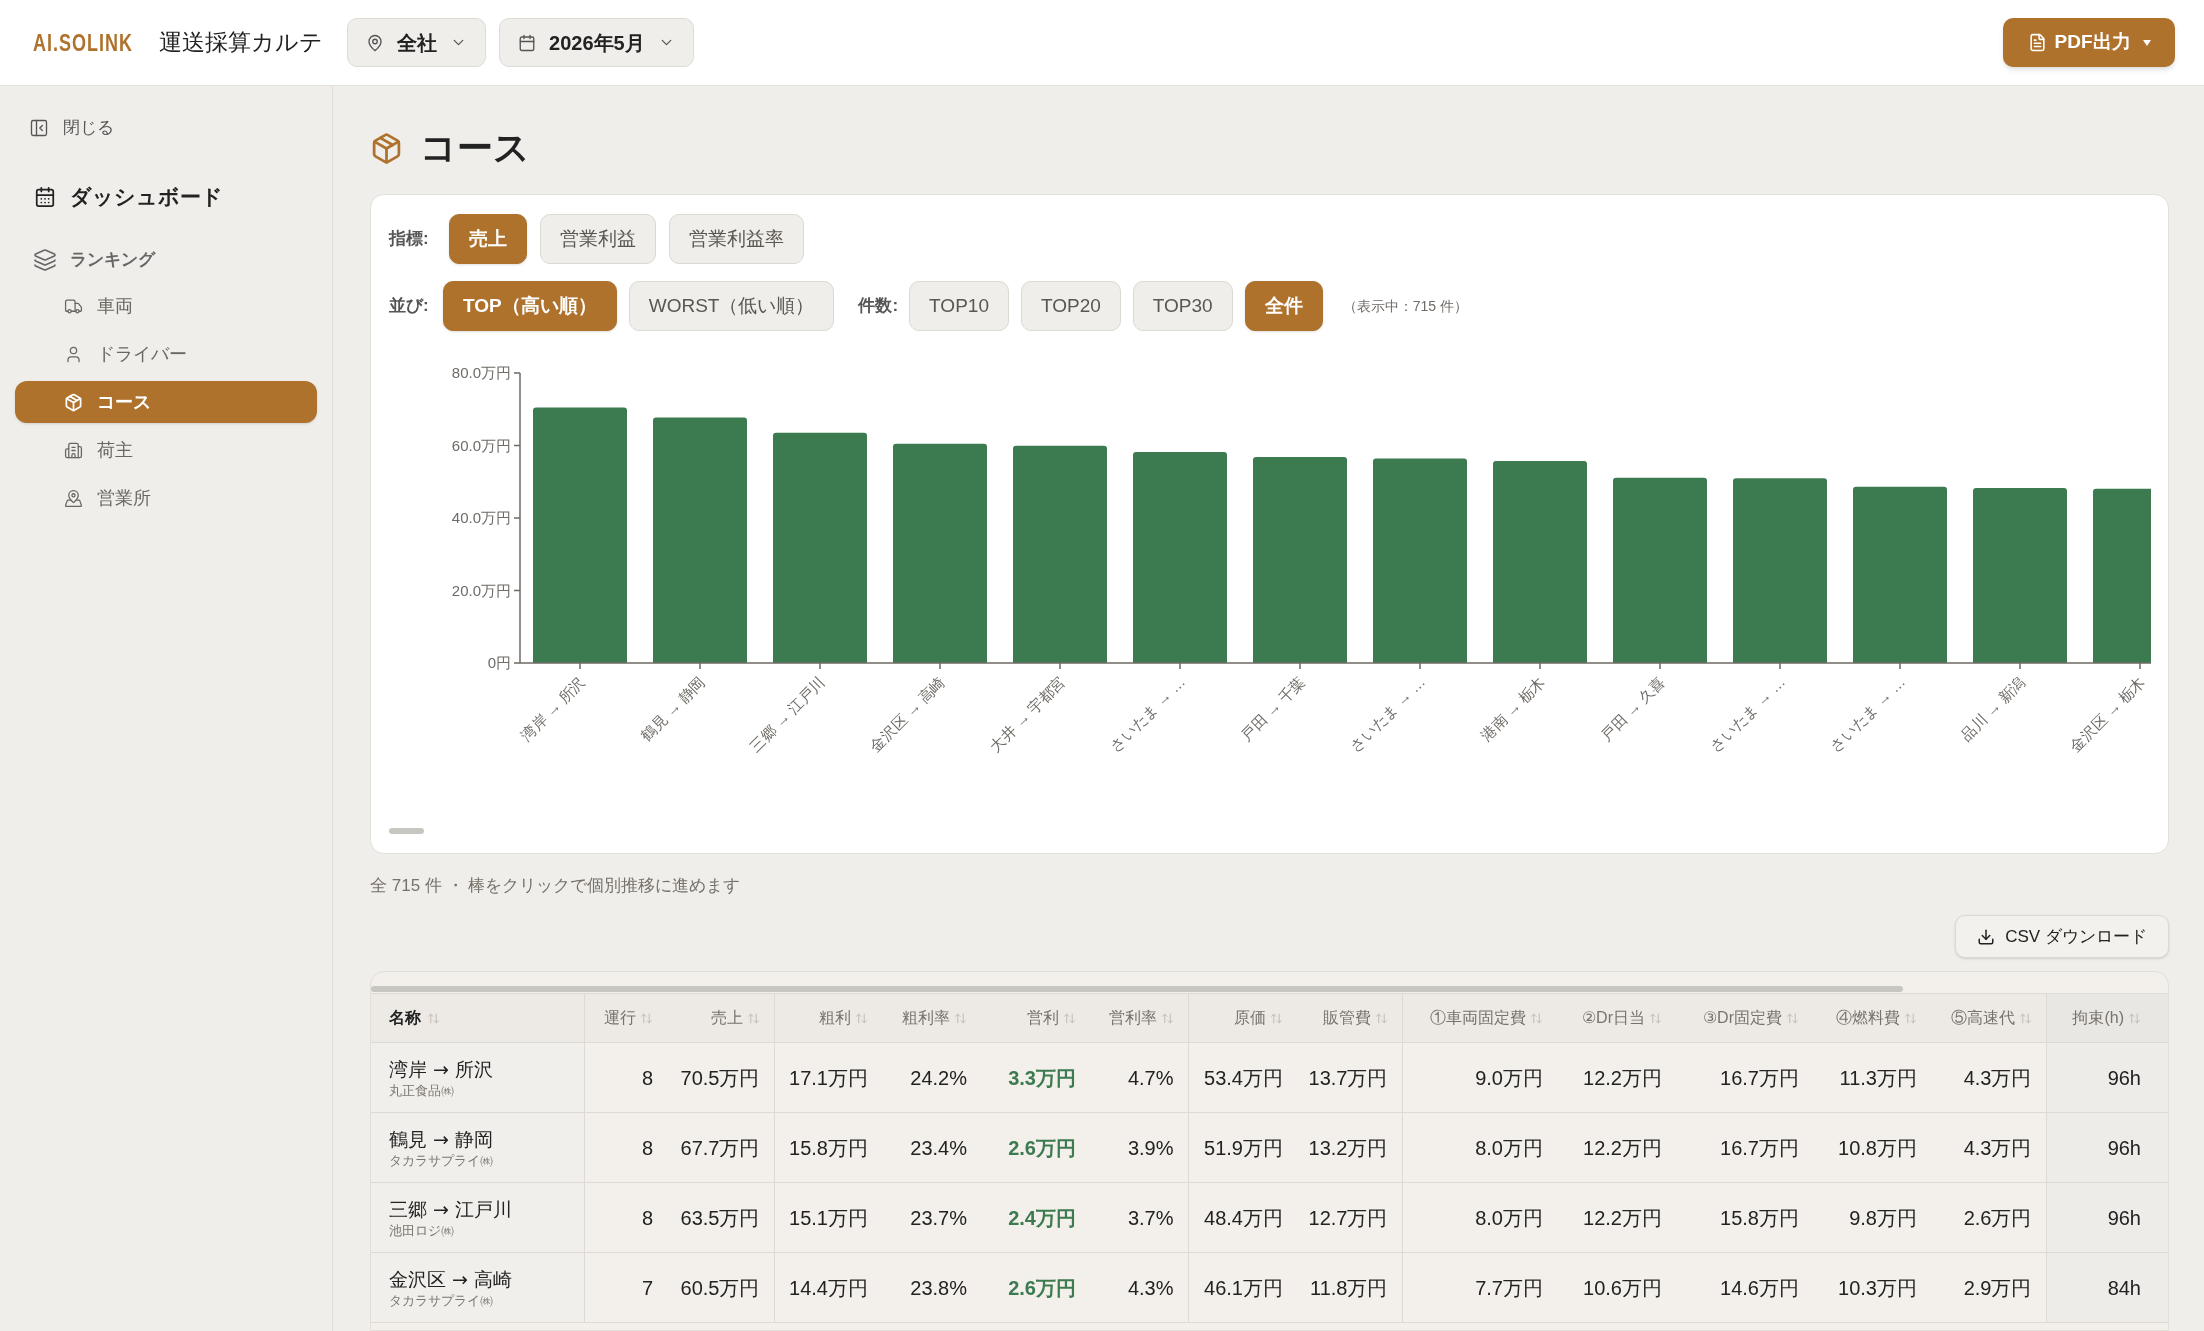 The height and width of the screenshot is (1331, 2204). What do you see at coordinates (71, 128) in the screenshot?
I see `collapse-sidebar-button: 閉じる` at bounding box center [71, 128].